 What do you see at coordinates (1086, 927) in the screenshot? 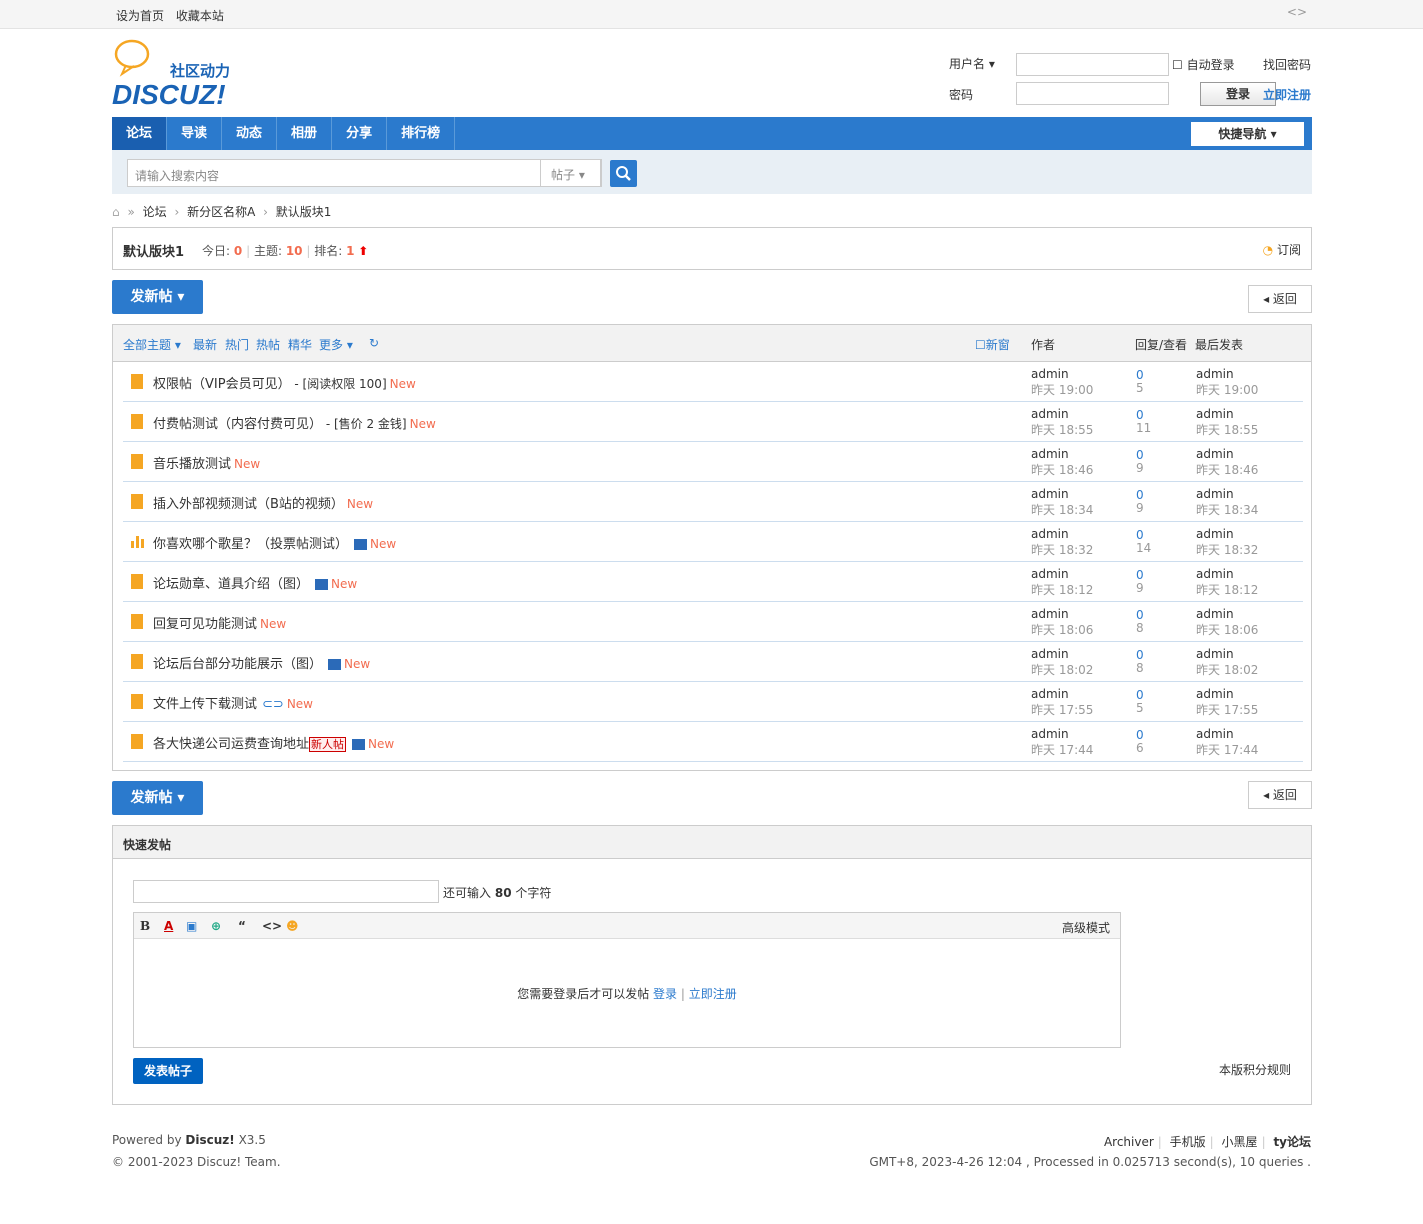
I see `advanced-mode-link: 高级模式` at bounding box center [1086, 927].